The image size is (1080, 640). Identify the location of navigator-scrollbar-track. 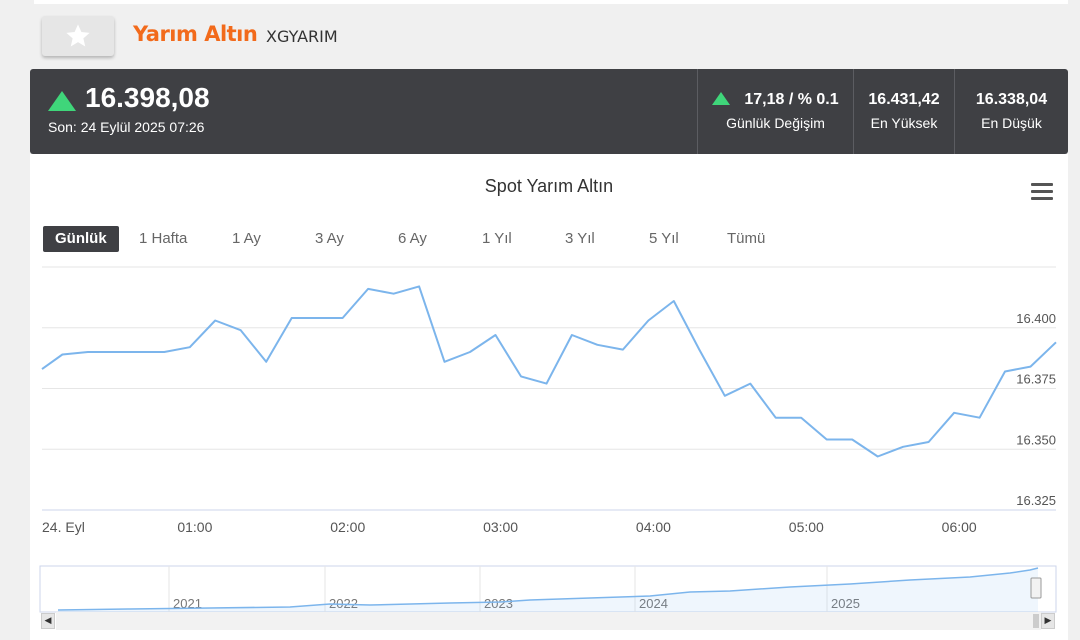
(548, 621).